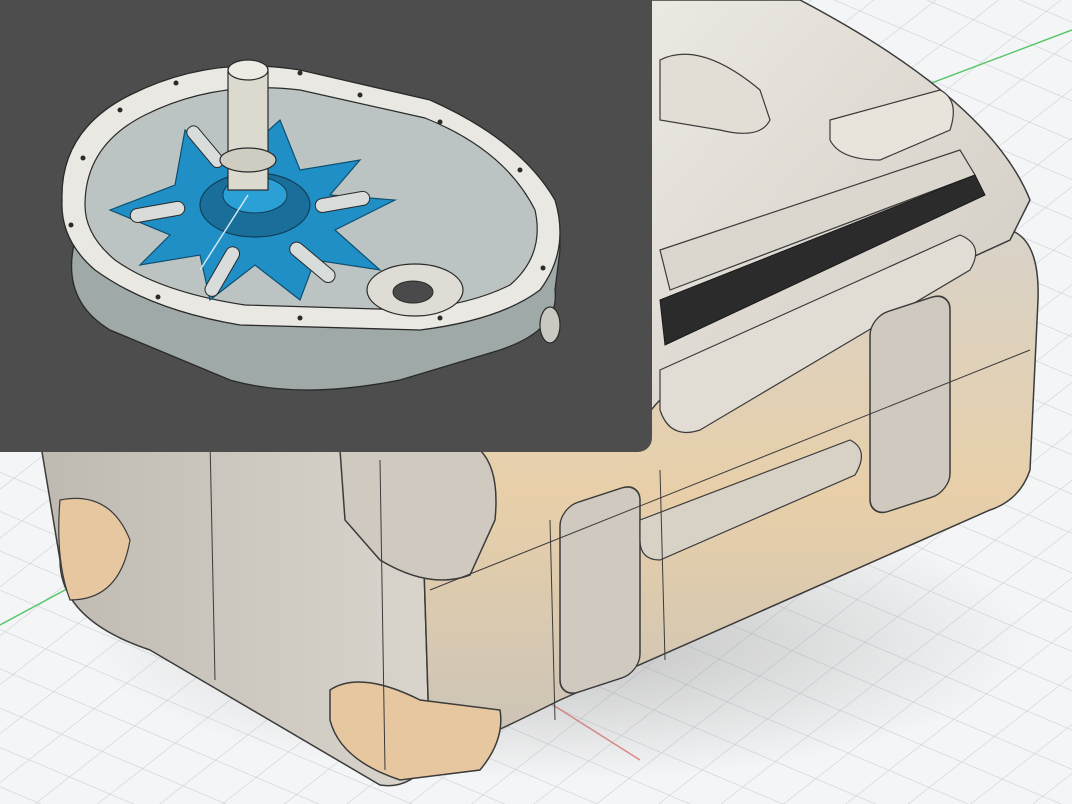  Describe the element at coordinates (413, 292) in the screenshot. I see `bearing-hole` at that location.